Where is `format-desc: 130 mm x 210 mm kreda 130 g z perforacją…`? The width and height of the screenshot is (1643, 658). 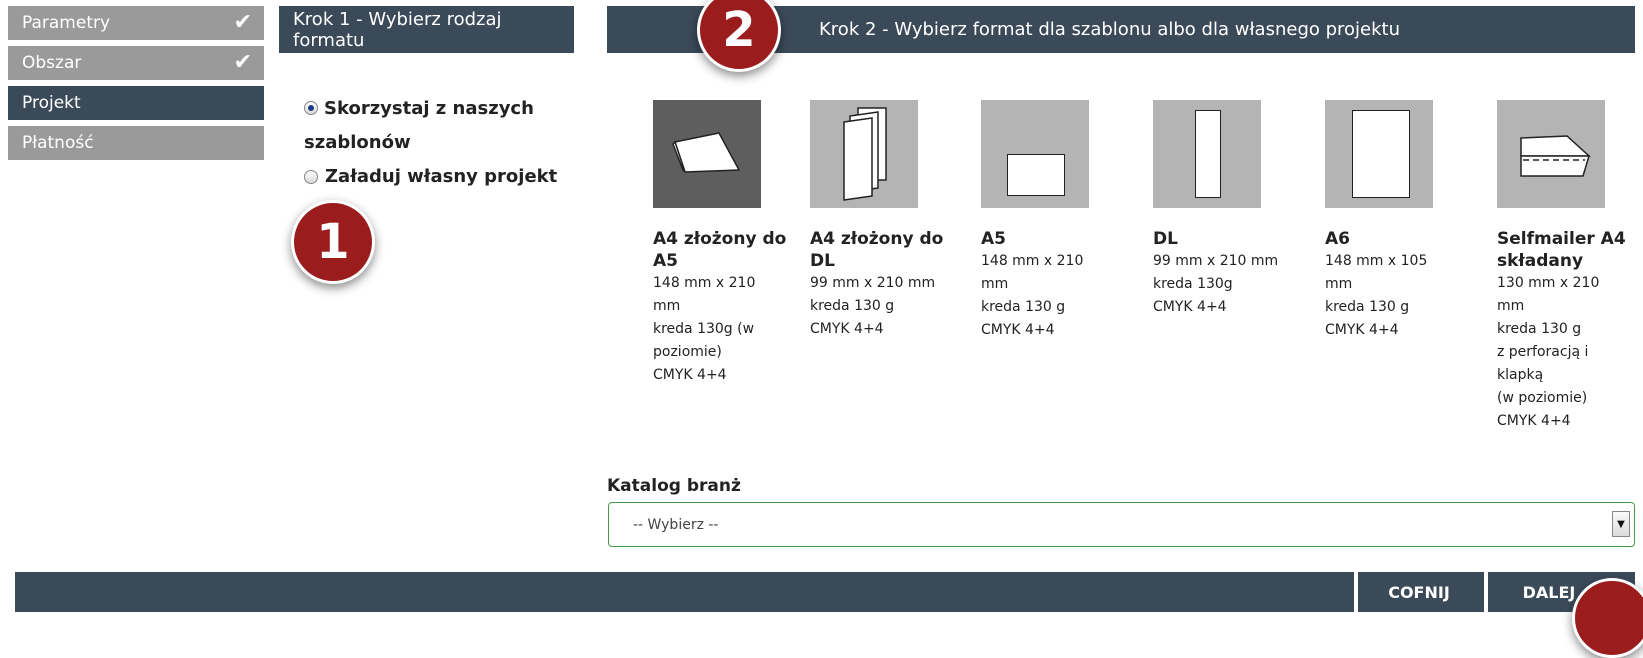 format-desc: 130 mm x 210 mm kreda 130 g z perforacją… is located at coordinates (1548, 352).